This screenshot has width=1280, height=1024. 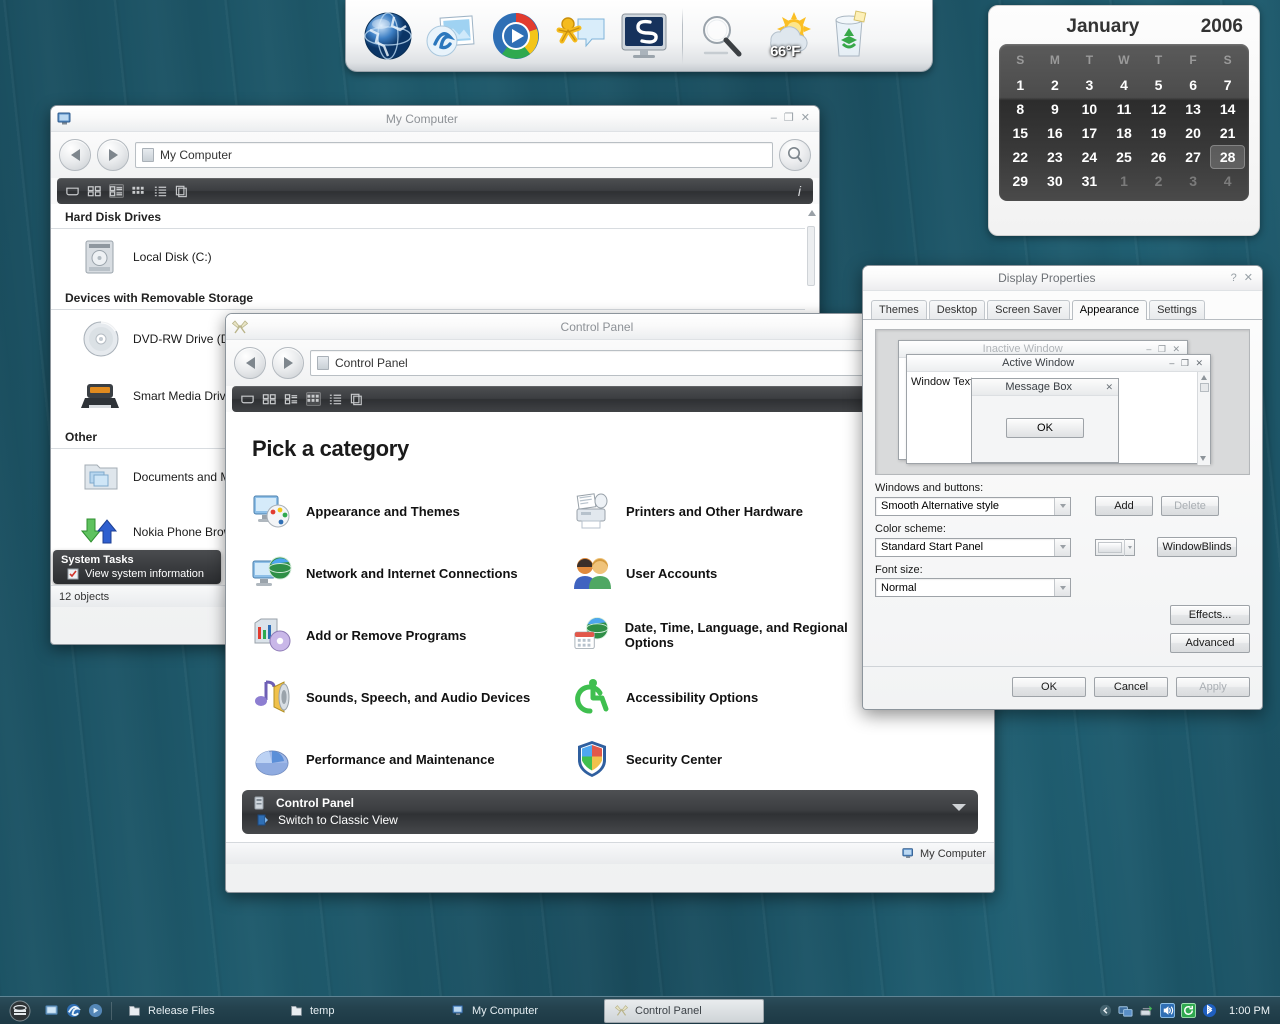 What do you see at coordinates (1124, 85) in the screenshot?
I see `calendar-day: 4` at bounding box center [1124, 85].